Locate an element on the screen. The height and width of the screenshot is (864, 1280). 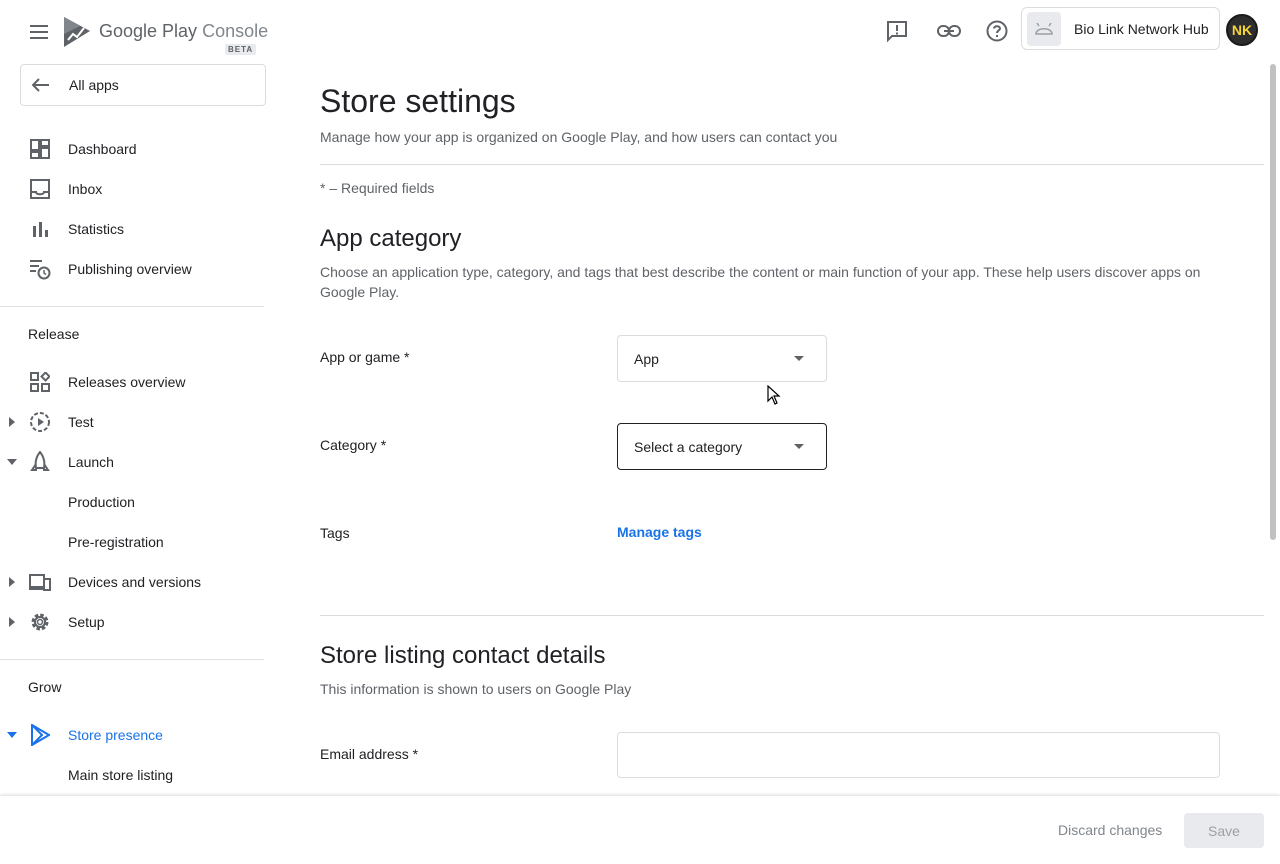
section-heading-app-category: App category is located at coordinates (391, 238).